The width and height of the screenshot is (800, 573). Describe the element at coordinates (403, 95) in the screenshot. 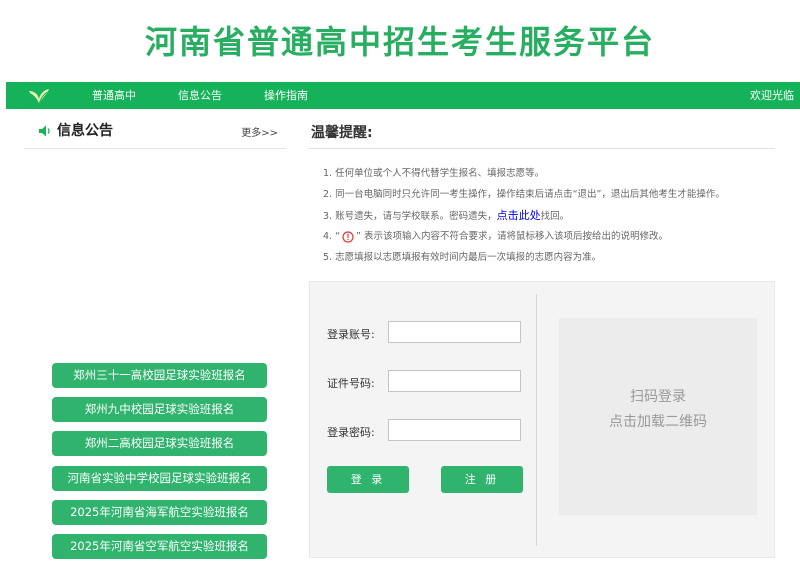

I see `main-navbar: 普通高中 信息公告 操作指南 欢迎光临` at that location.